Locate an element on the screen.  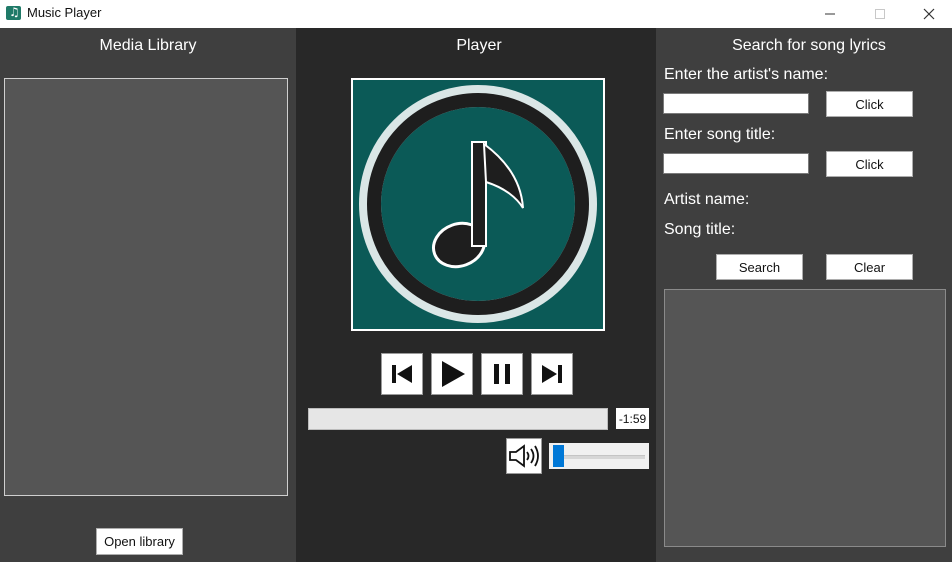
minimize-button is located at coordinates (830, 14).